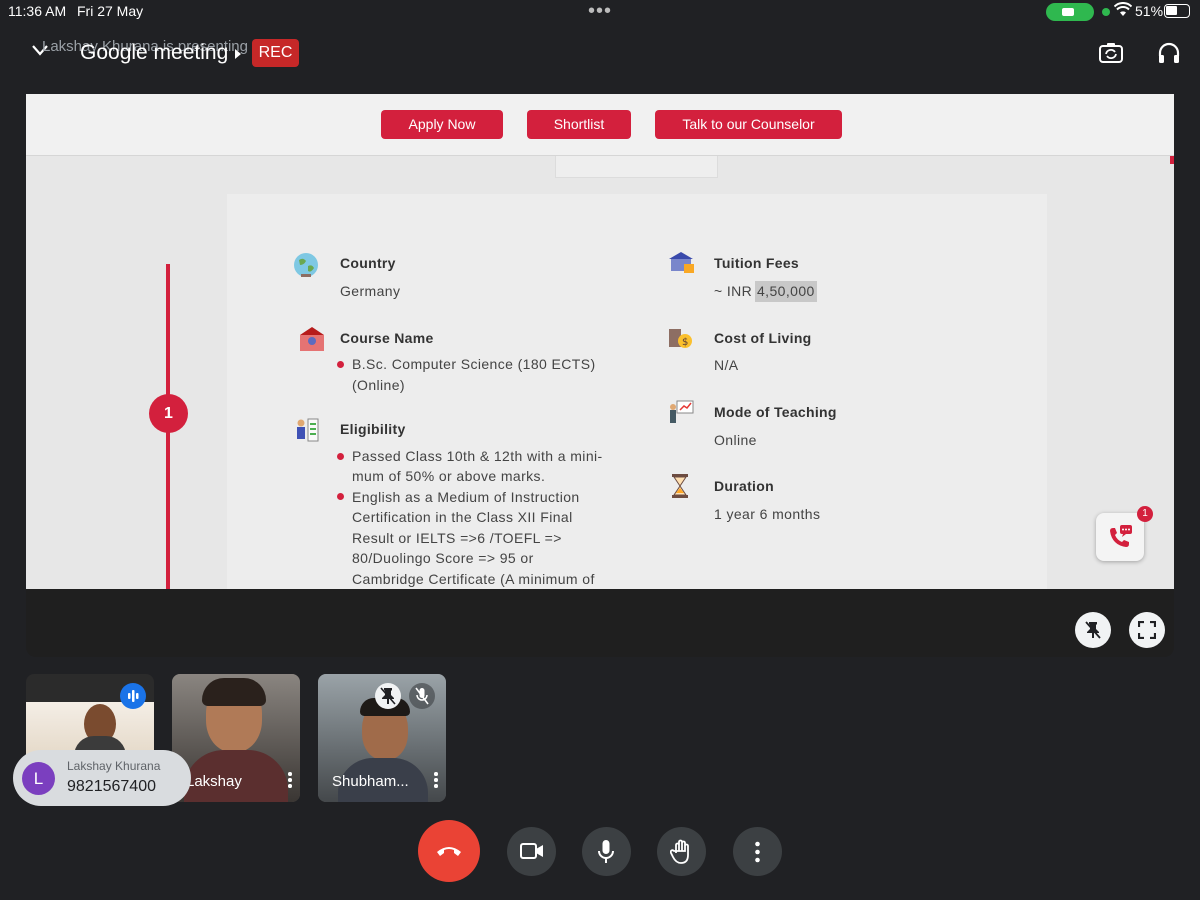 This screenshot has width=1200, height=900. Describe the element at coordinates (1070, 12) in the screenshot. I see `camera-in-use-icon` at that location.